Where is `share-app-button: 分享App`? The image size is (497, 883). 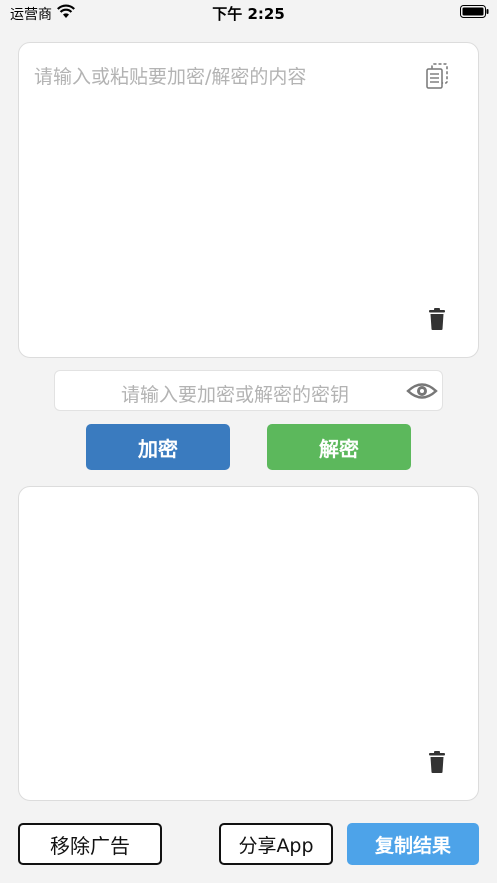
share-app-button: 分享App is located at coordinates (276, 844).